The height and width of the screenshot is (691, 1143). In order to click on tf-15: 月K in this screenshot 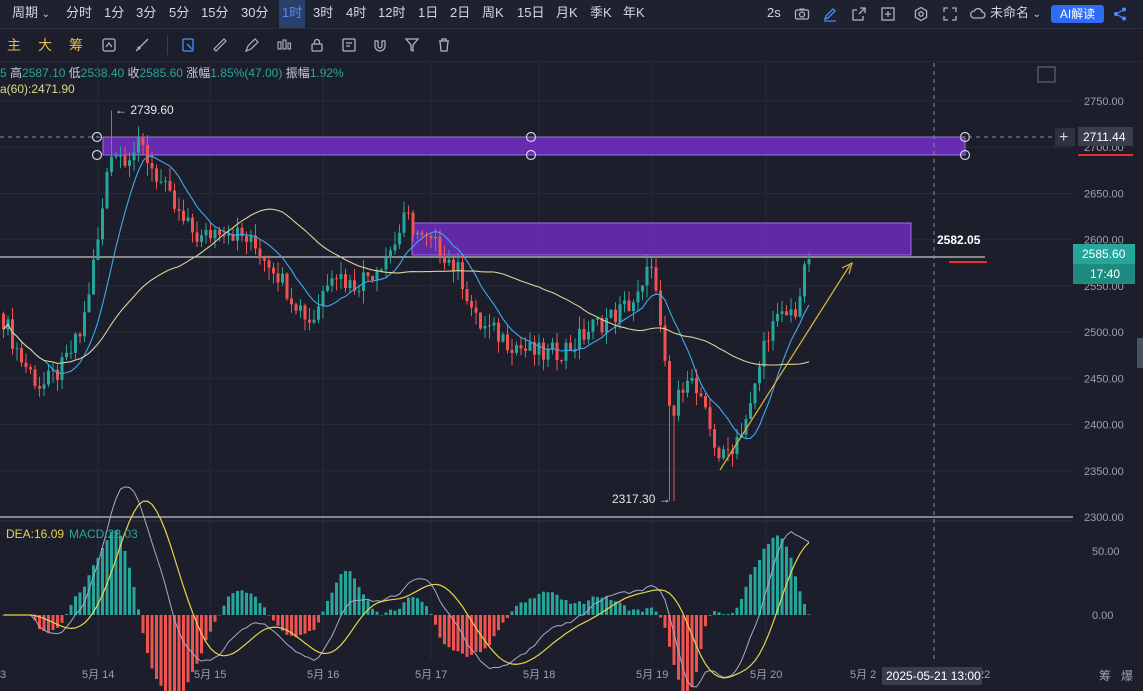, I will do `click(567, 14)`.